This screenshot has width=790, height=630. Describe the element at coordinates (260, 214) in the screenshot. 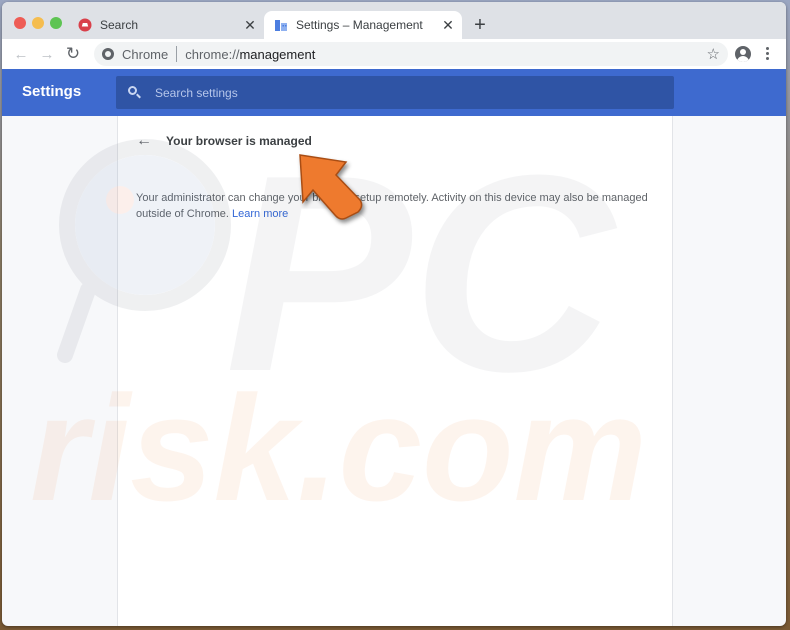

I see `learn-more-link: Learn more` at that location.